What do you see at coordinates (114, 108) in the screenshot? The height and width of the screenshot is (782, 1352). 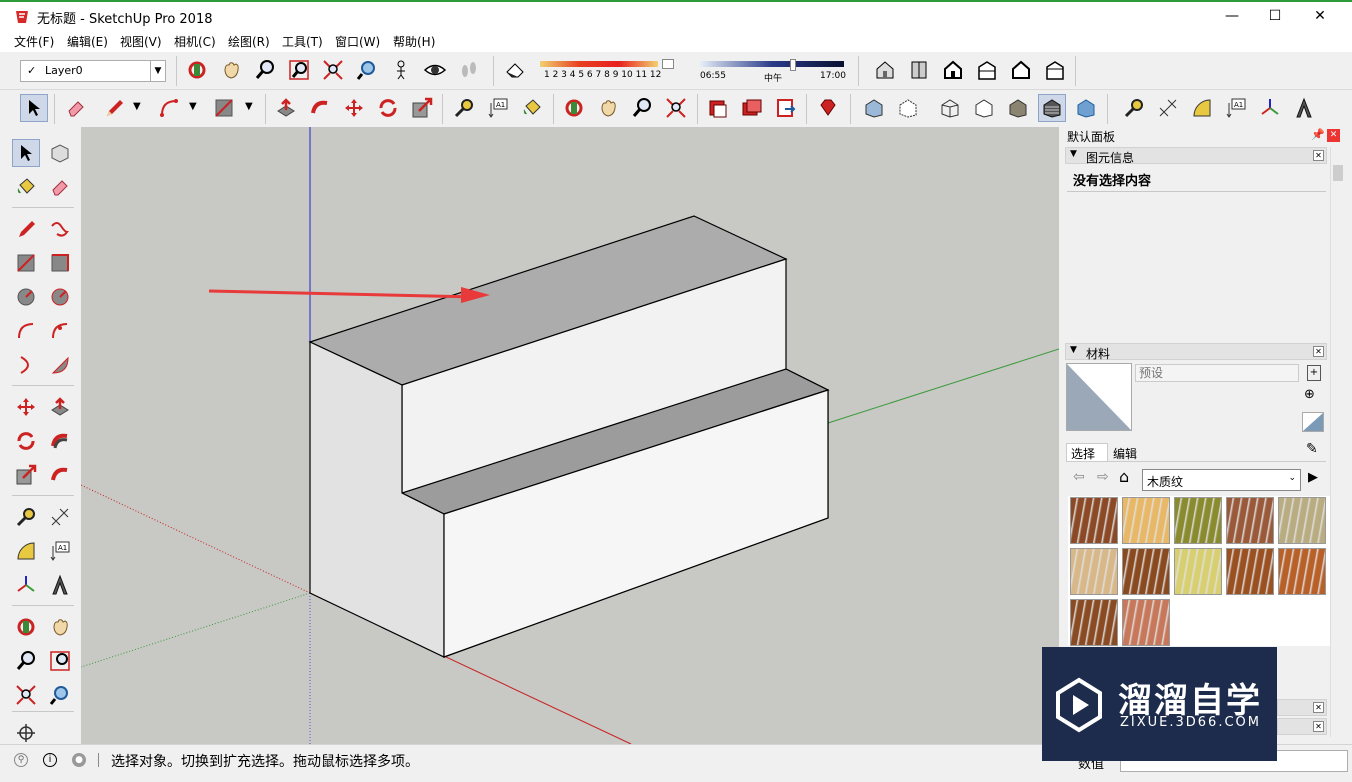 I see `line-icon` at bounding box center [114, 108].